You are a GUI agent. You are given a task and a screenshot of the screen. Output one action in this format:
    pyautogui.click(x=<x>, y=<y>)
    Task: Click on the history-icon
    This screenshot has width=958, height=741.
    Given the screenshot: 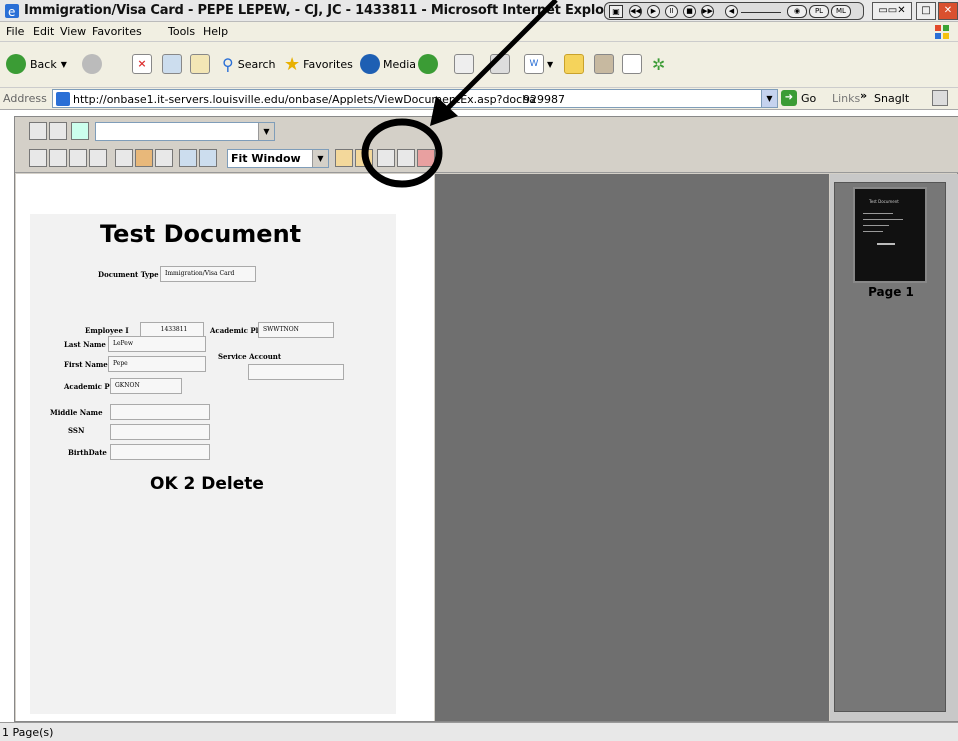 What is the action you would take?
    pyautogui.click(x=428, y=64)
    